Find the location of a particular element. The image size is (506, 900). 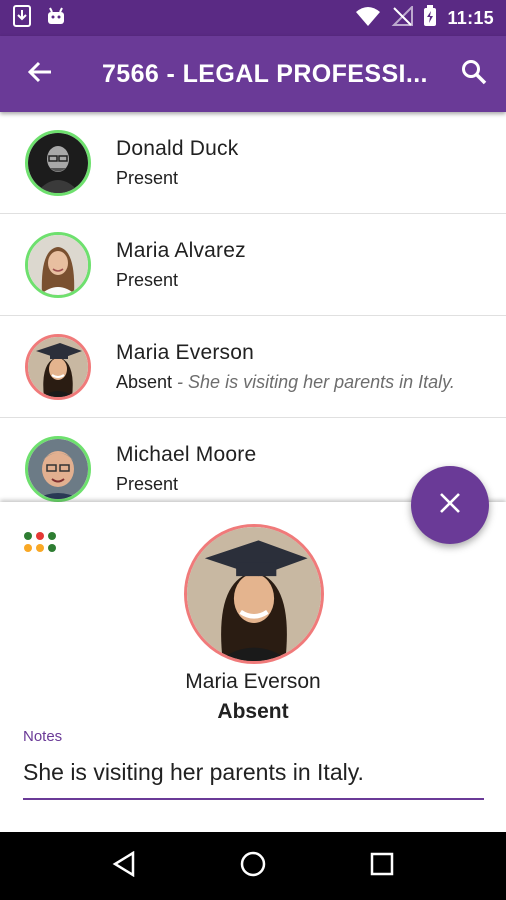

student-name: Maria Alvarez is located at coordinates (181, 250).